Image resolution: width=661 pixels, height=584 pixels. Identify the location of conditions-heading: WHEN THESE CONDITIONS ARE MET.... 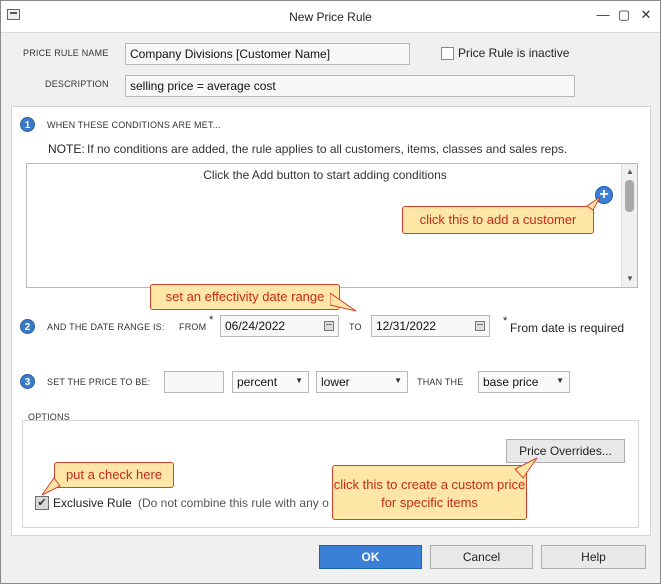
(134, 125).